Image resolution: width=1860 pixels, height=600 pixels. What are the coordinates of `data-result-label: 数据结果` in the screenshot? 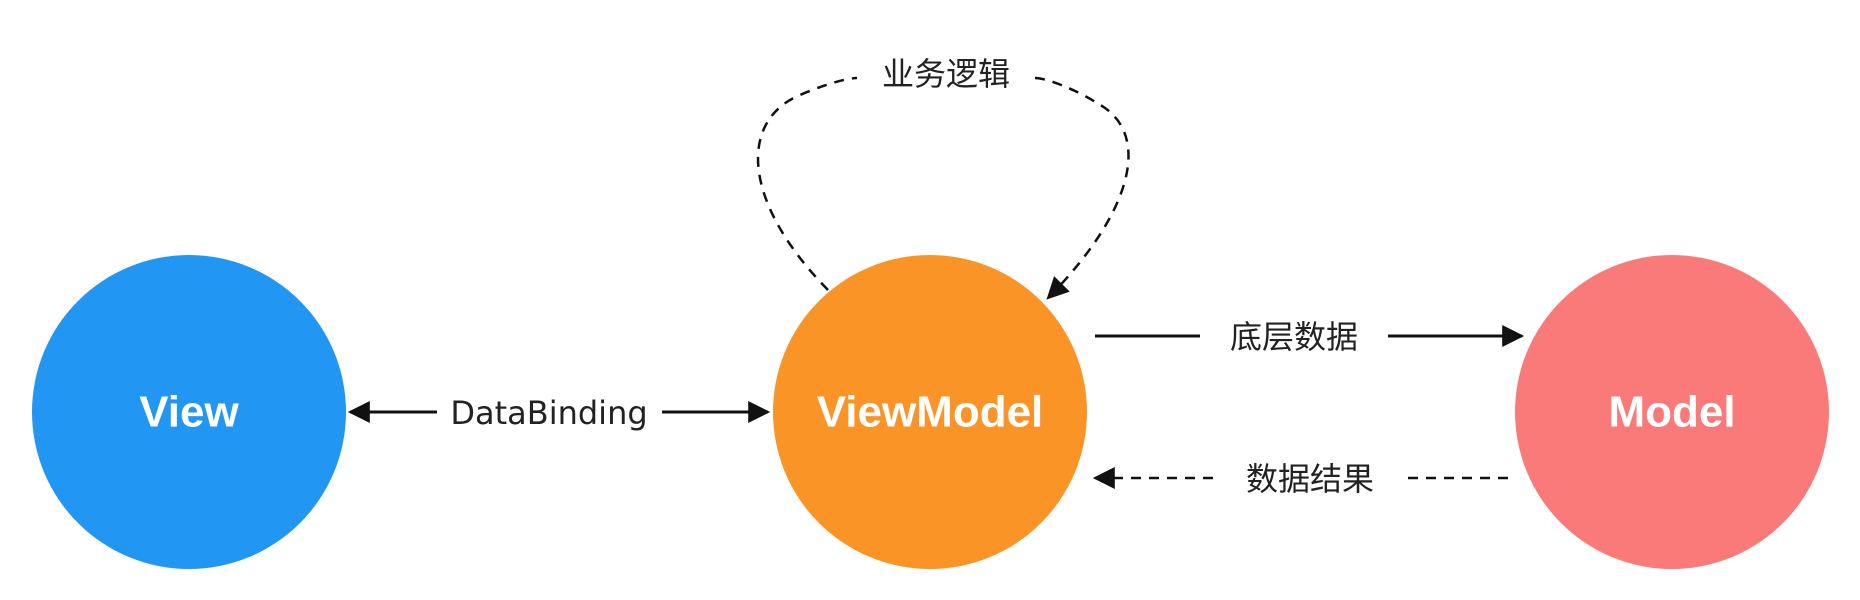 It's located at (1310, 479).